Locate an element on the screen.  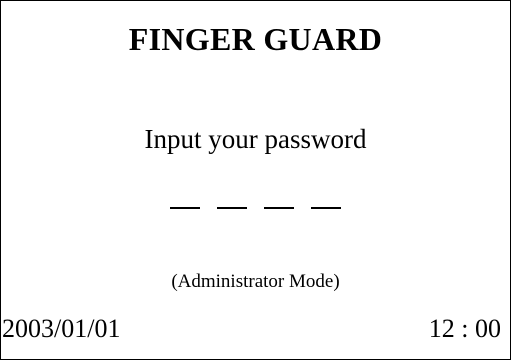
password-entry is located at coordinates (255, 208).